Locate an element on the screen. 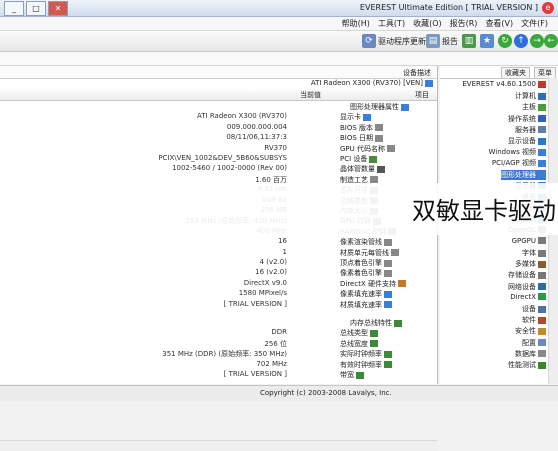  tree-item: 存储设备 is located at coordinates (527, 275).